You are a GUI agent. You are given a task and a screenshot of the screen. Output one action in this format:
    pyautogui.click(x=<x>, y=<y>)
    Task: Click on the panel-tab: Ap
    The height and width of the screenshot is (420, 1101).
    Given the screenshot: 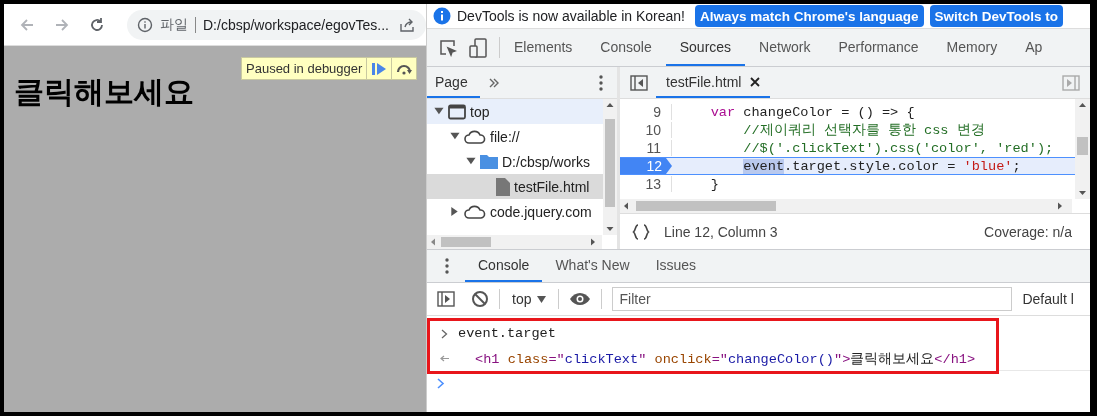 What is the action you would take?
    pyautogui.click(x=1034, y=47)
    